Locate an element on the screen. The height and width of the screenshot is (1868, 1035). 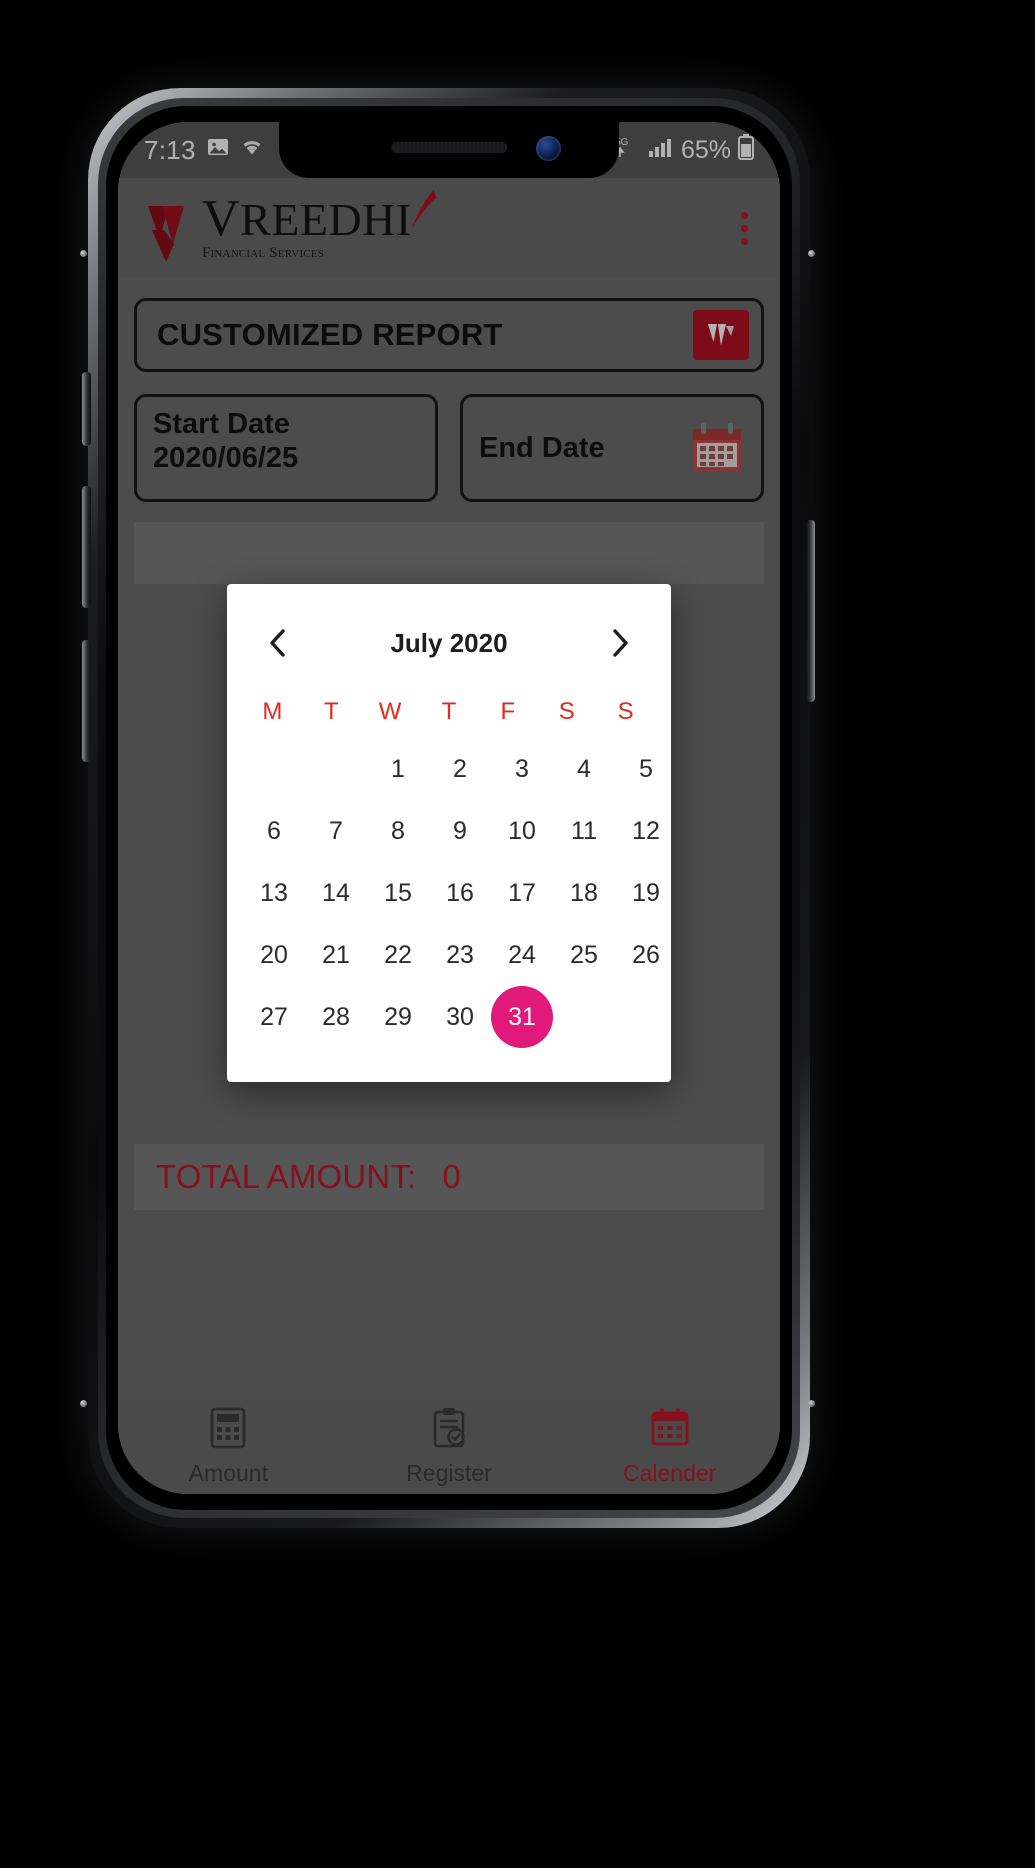
battery-icon is located at coordinates (746, 150).